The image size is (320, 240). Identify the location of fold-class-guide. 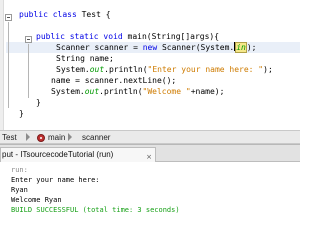
(8, 65).